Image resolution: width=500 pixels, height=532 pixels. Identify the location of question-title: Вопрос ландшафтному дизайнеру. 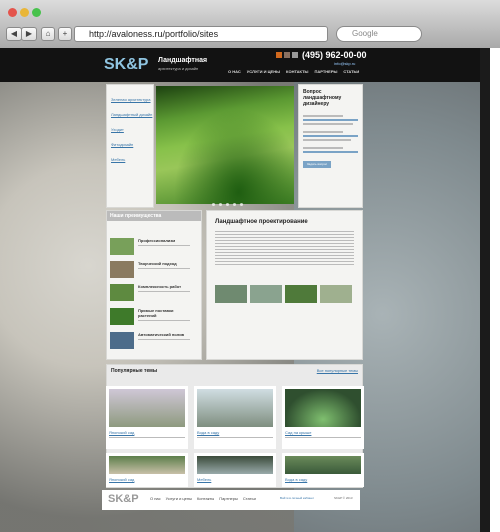
(322, 98).